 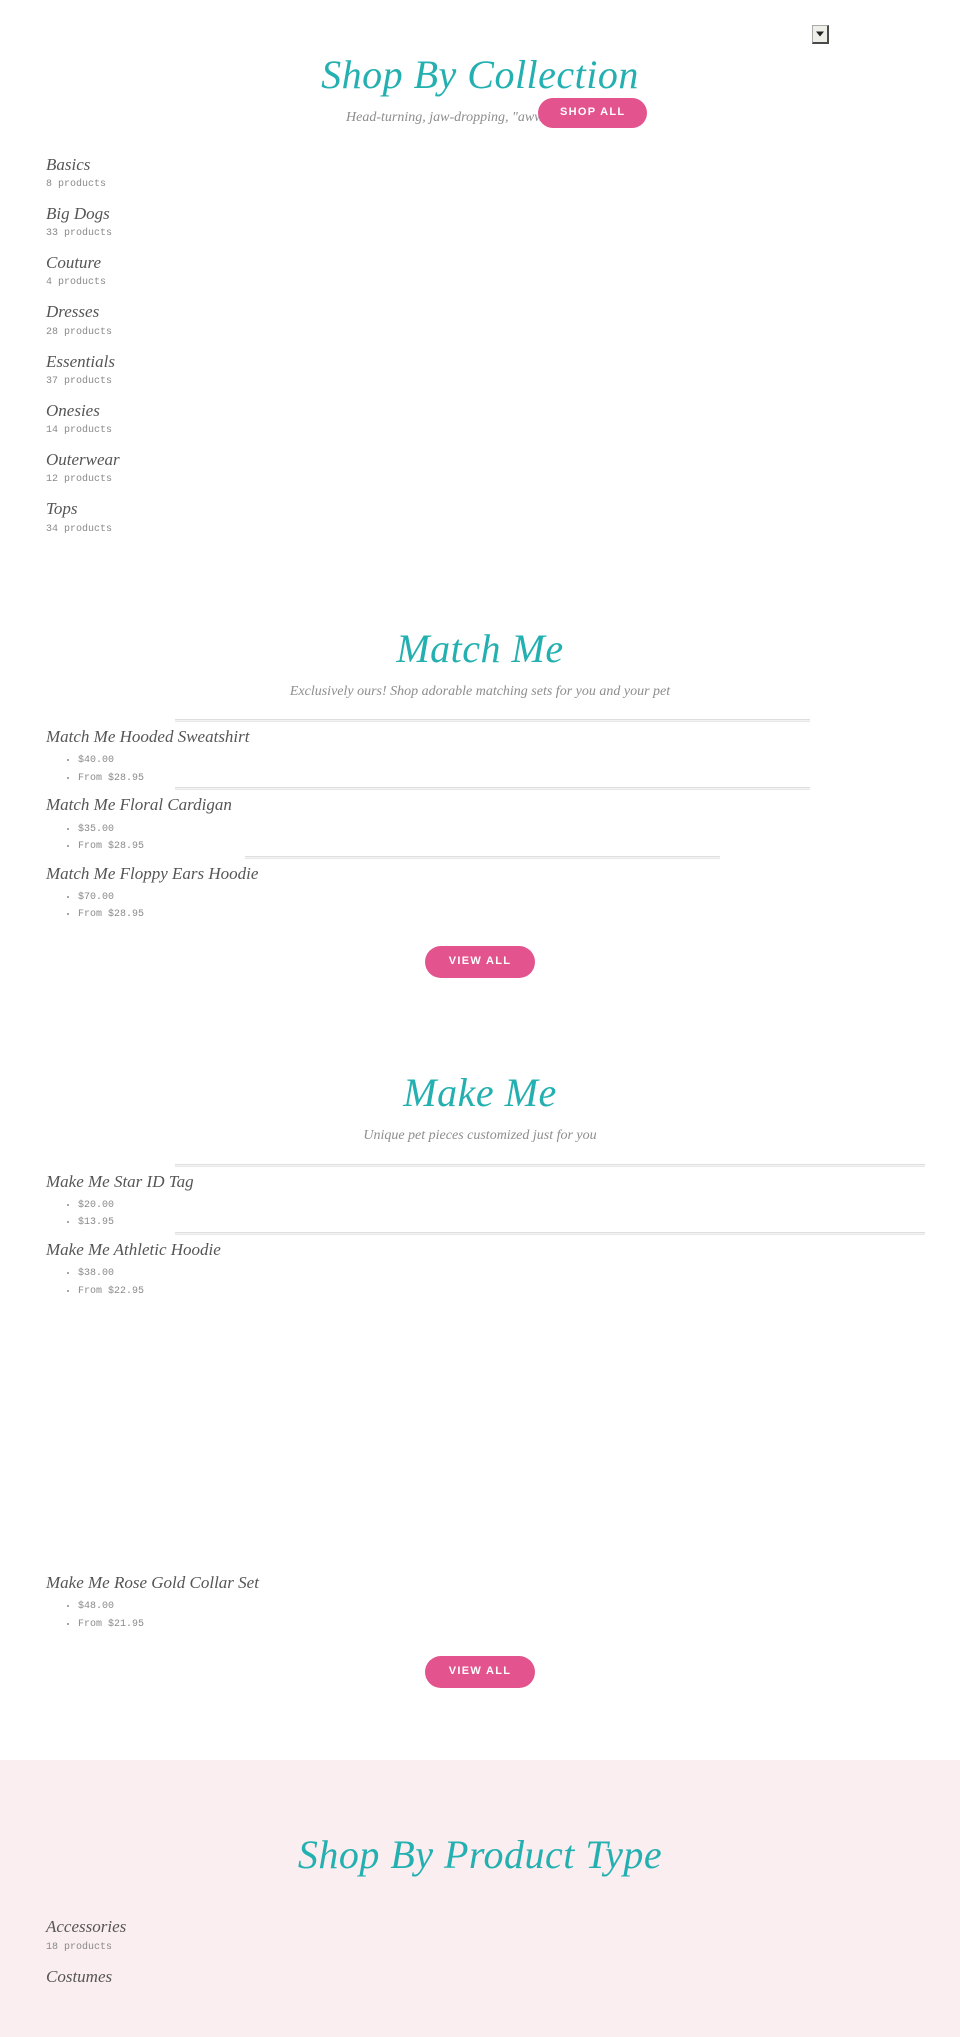 What do you see at coordinates (519, 1607) in the screenshot?
I see `price-regular: $48.00` at bounding box center [519, 1607].